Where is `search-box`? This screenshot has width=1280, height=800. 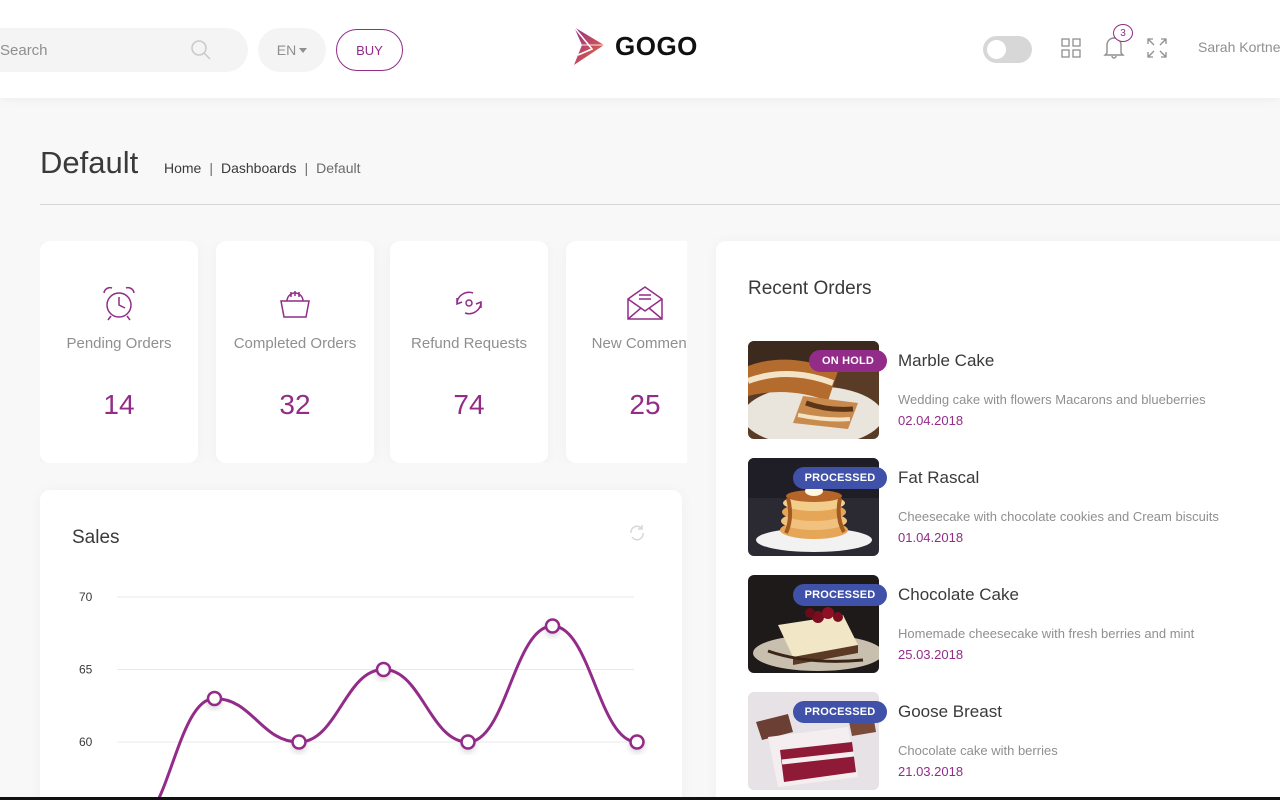
search-box is located at coordinates (124, 50).